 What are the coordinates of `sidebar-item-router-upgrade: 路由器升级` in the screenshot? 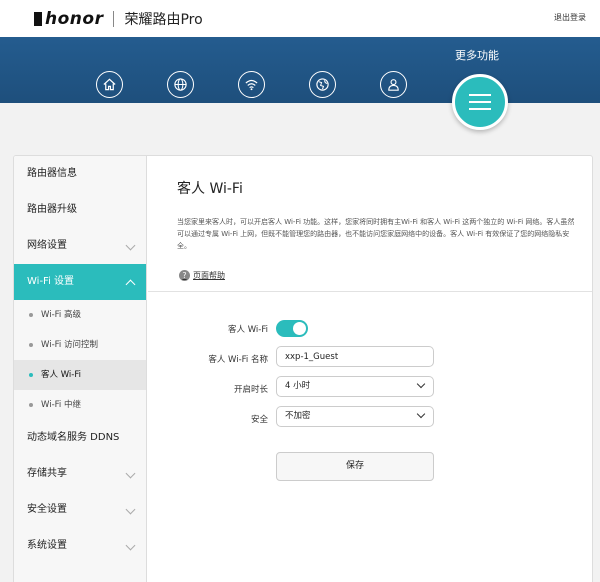 It's located at (80, 210).